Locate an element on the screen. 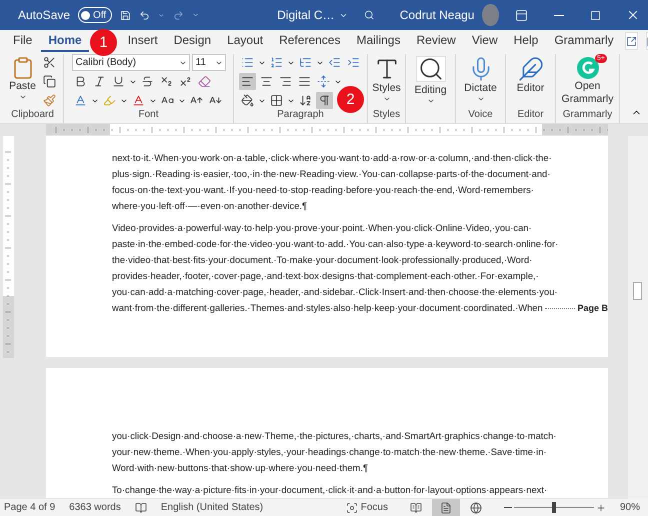 The height and width of the screenshot is (516, 648). group-label: Voice is located at coordinates (480, 115).